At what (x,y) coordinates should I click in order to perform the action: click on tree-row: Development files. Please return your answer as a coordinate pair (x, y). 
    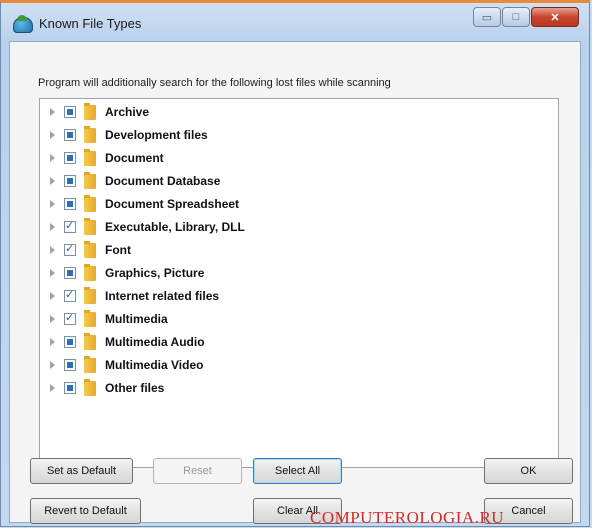
    Looking at the image, I should click on (124, 135).